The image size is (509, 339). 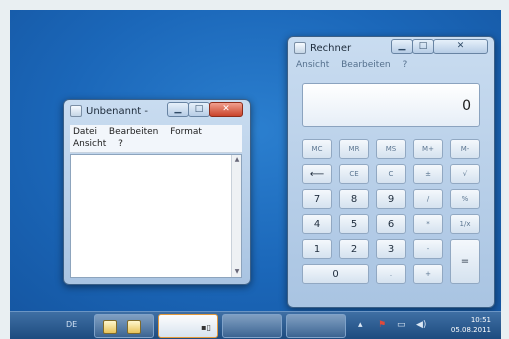 I want to click on volume-icon: ◀), so click(x=421, y=325).